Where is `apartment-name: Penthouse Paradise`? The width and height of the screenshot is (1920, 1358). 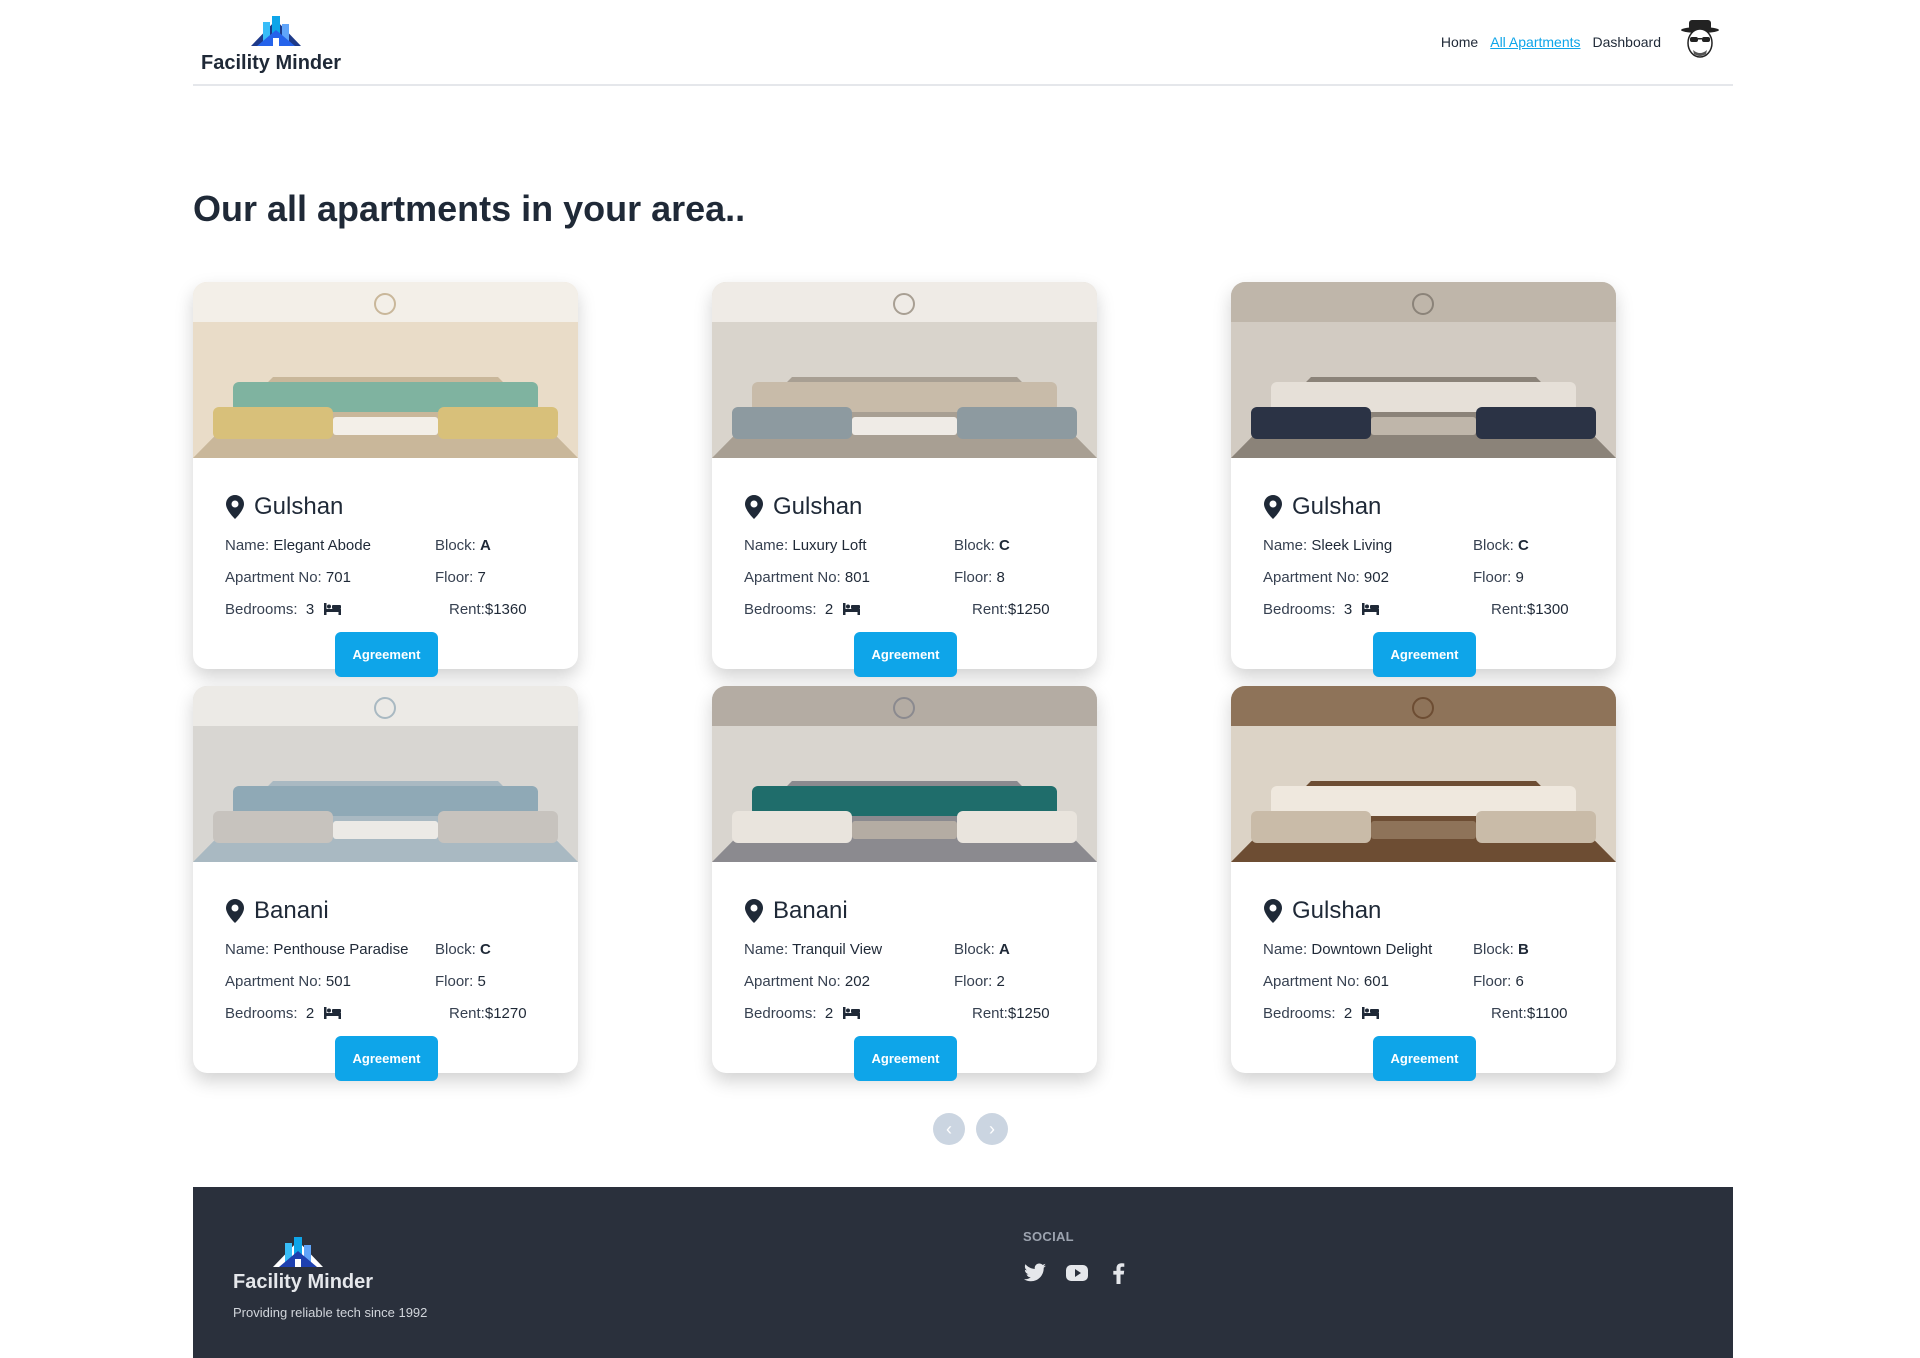
apartment-name: Penthouse Paradise is located at coordinates (341, 949).